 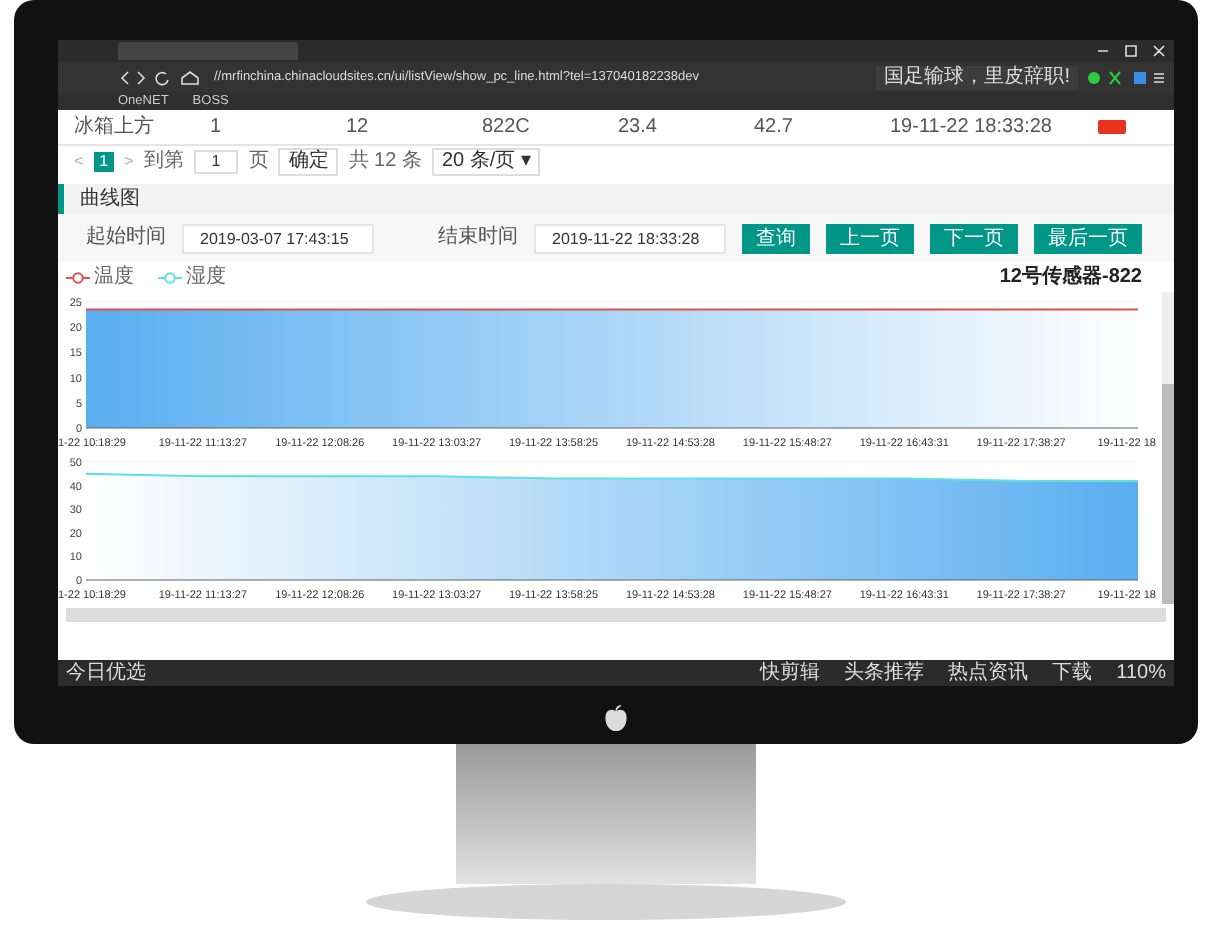 I want to click on search-field: 国足输球，里皮辞职!, so click(x=977, y=77).